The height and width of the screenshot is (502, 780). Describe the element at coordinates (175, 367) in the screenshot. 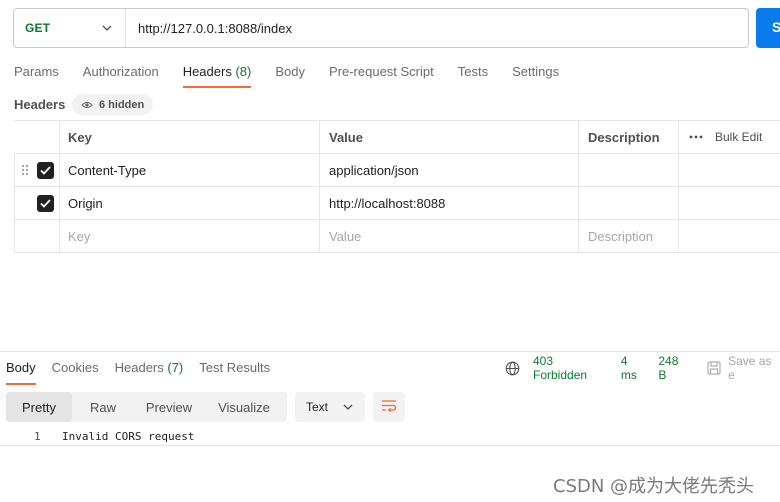

I see `response-tab-headers-count: (7)` at that location.